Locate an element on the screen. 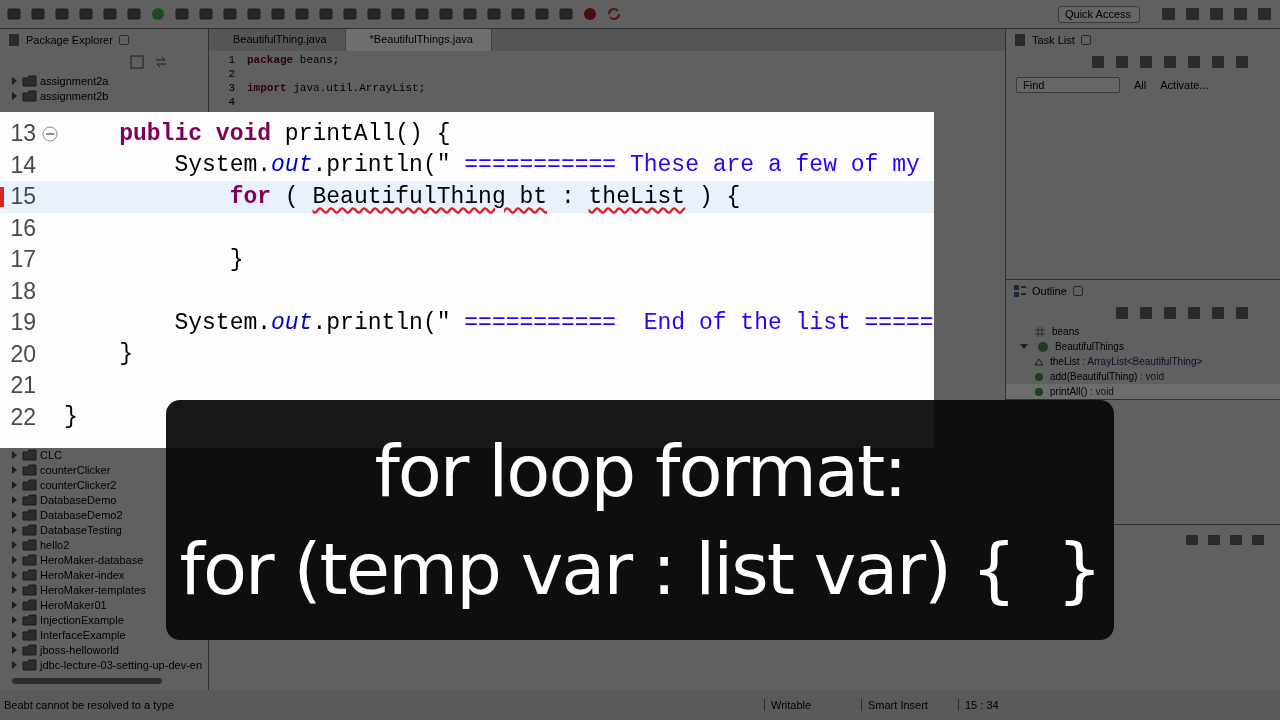  project-name: jboss-helloworld is located at coordinates (79, 649).